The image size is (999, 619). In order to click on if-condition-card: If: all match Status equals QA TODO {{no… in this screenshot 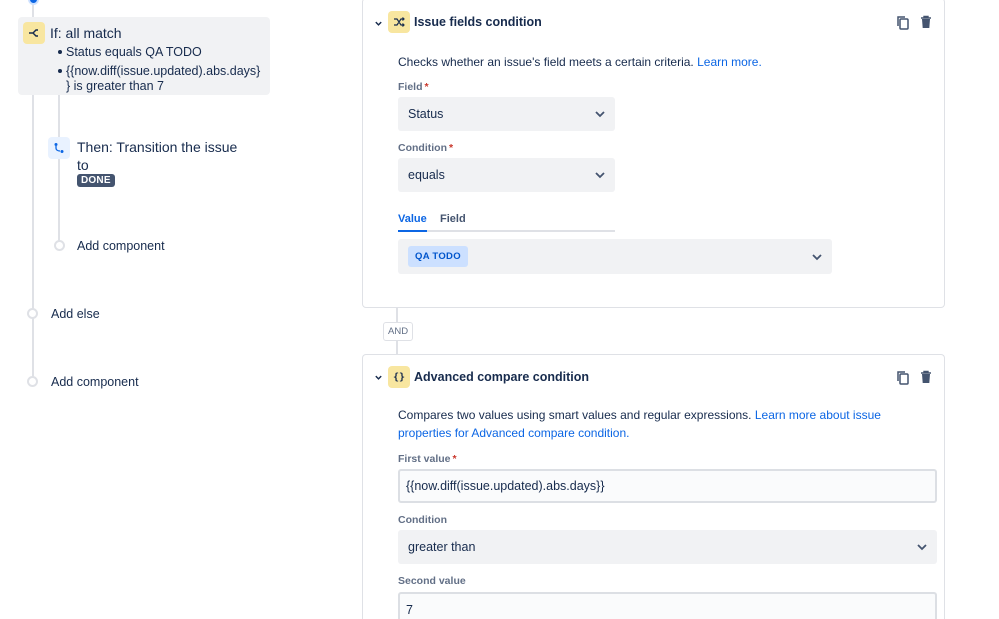, I will do `click(144, 56)`.